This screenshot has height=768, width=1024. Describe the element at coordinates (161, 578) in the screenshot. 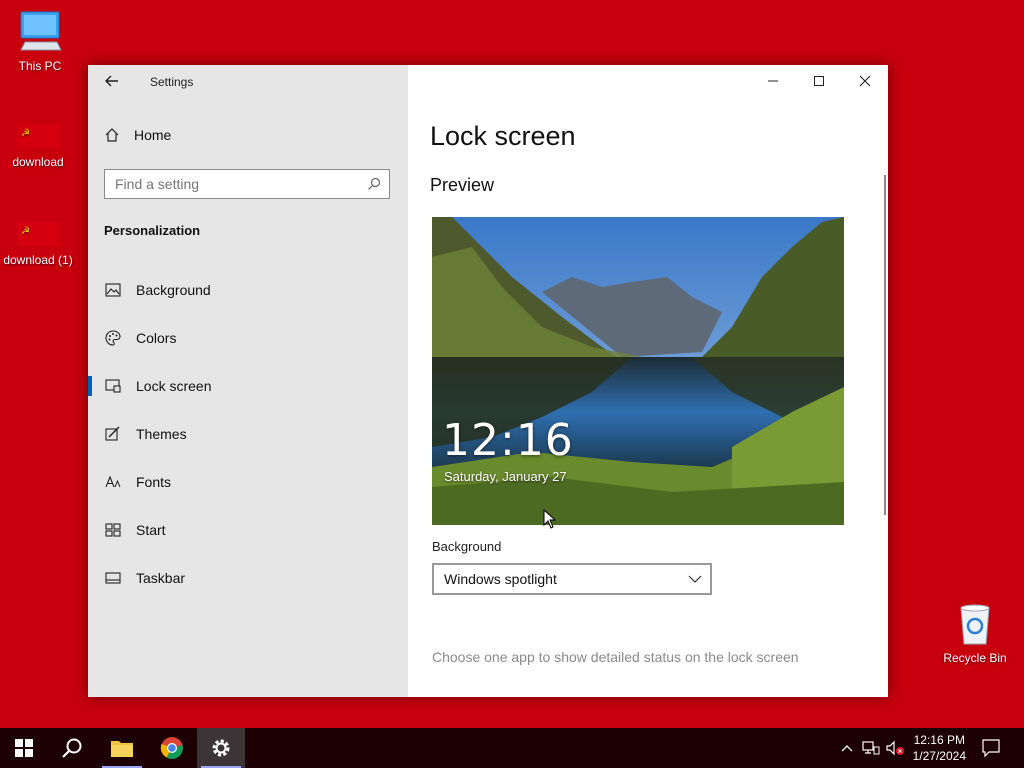

I see `sidebar-item-label: Taskbar` at that location.